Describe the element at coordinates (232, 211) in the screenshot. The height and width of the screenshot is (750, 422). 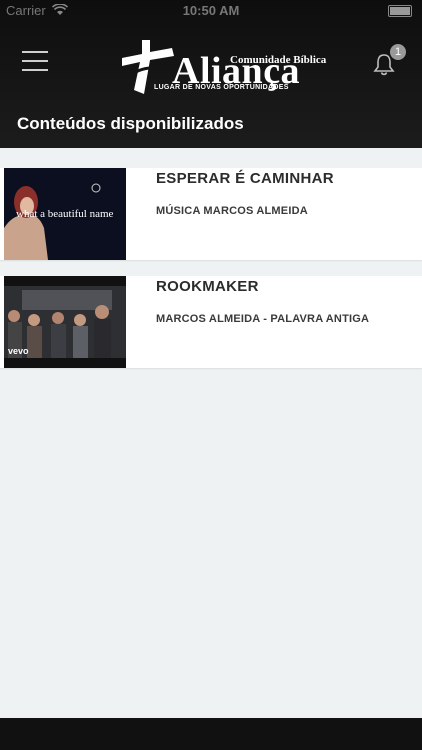
I see `item-subtitle: MÚSICA MARCOS ALMEIDA` at that location.